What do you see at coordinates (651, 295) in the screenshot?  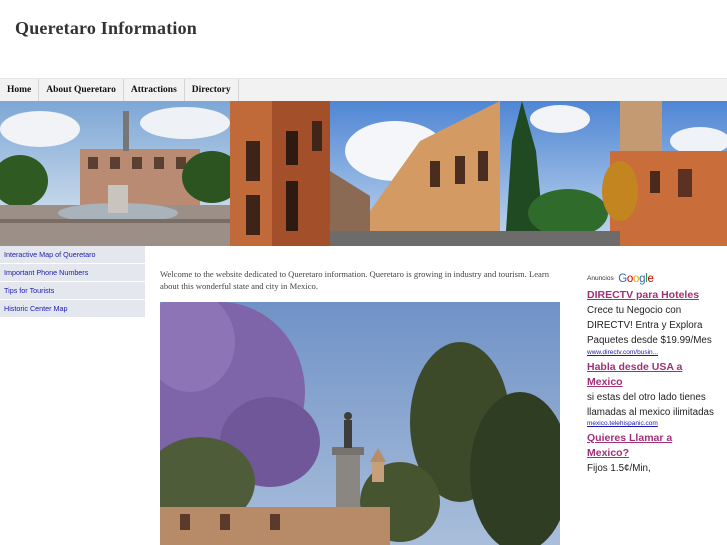 I see `ad-title-link: DIRECTV para Hoteles` at bounding box center [651, 295].